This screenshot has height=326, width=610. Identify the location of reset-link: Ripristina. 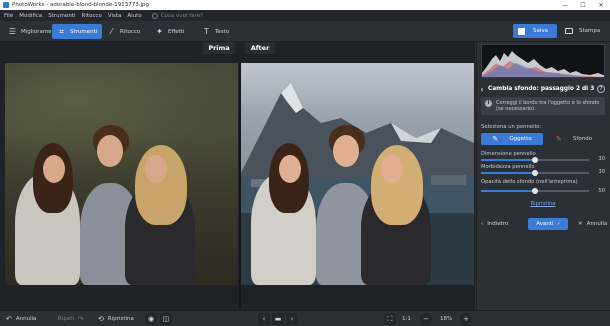
(543, 204).